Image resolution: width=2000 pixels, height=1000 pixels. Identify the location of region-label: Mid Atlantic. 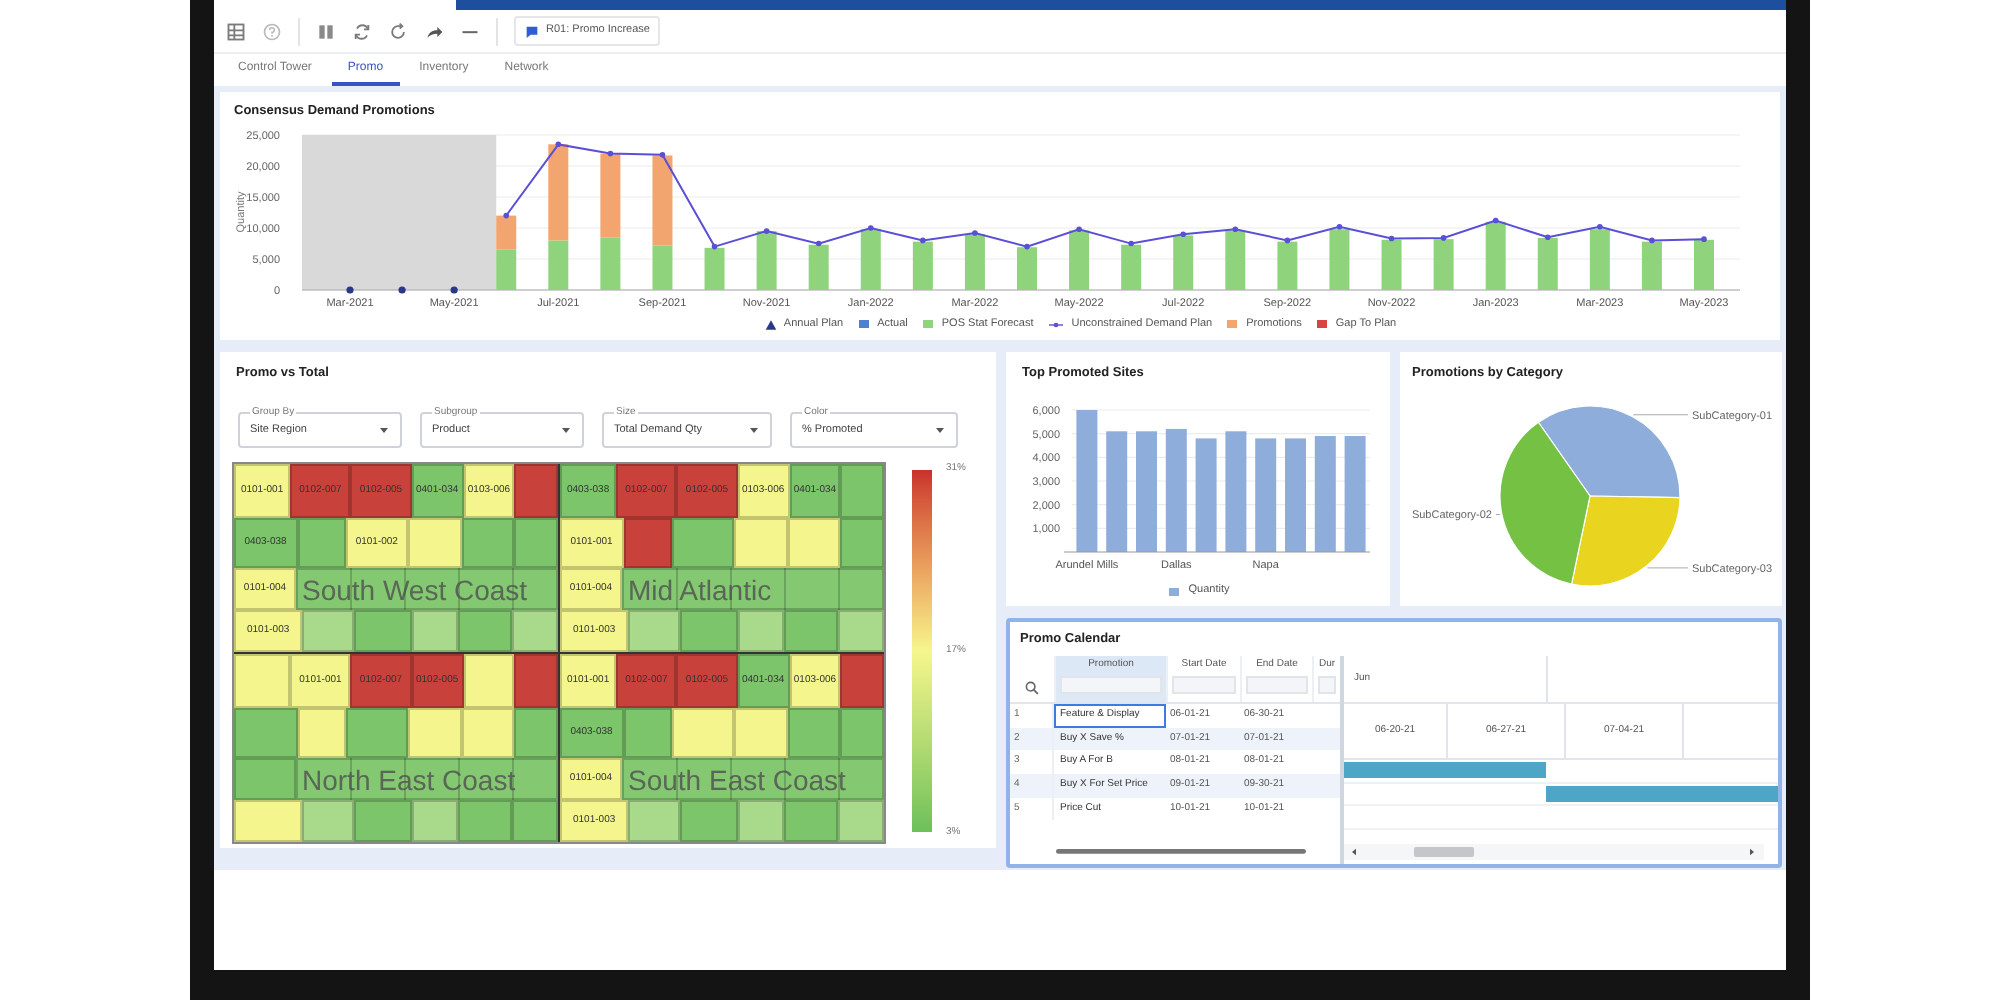
(753, 589).